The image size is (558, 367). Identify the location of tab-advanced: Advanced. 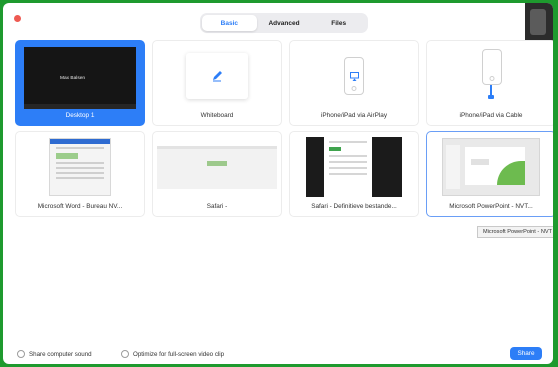
(284, 23).